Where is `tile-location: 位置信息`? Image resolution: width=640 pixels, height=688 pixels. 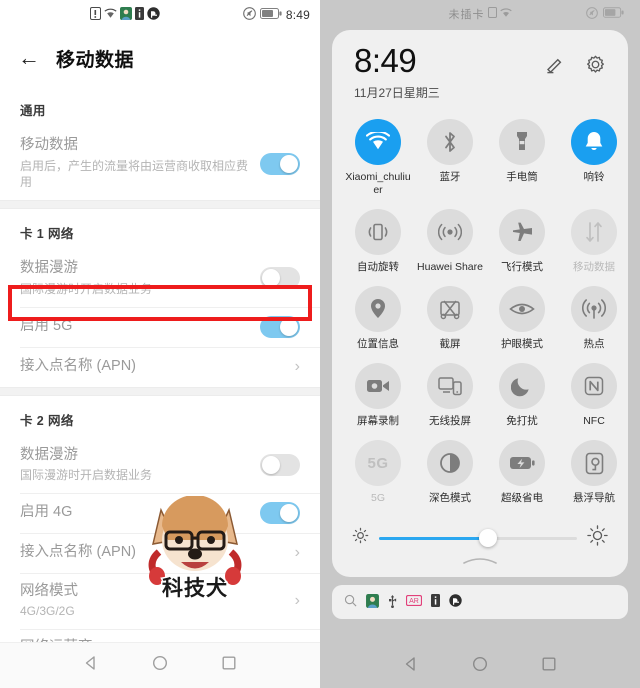 tile-location: 位置信息 is located at coordinates (378, 319).